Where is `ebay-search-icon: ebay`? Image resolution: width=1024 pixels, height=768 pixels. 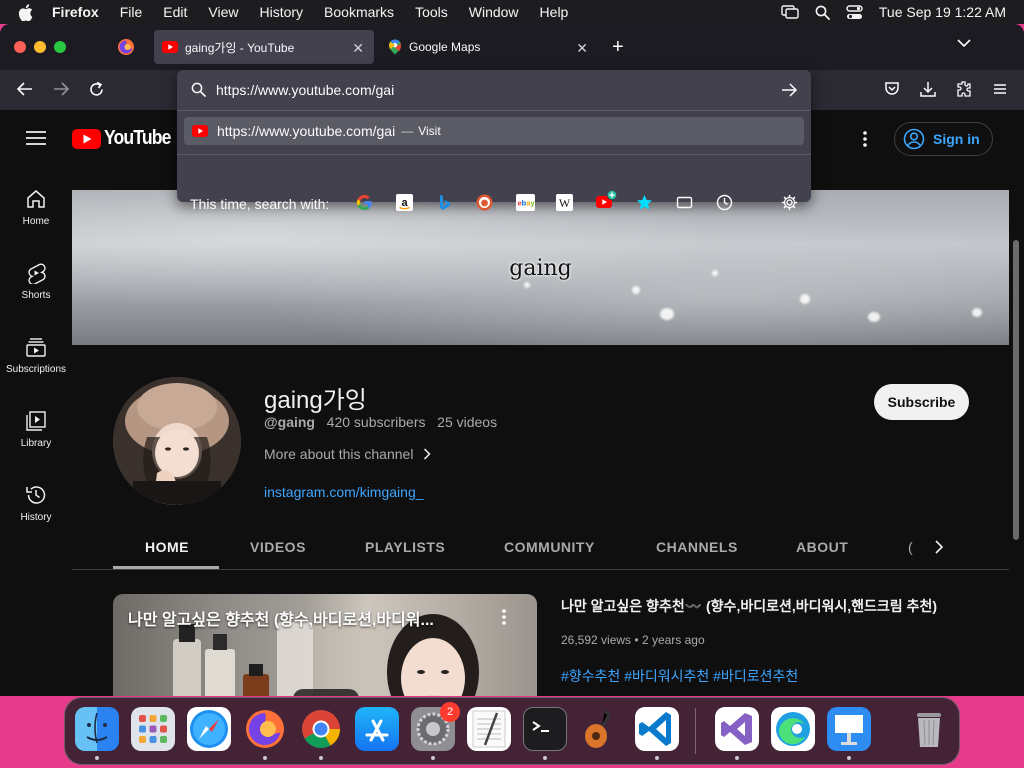 ebay-search-icon: ebay is located at coordinates (525, 203).